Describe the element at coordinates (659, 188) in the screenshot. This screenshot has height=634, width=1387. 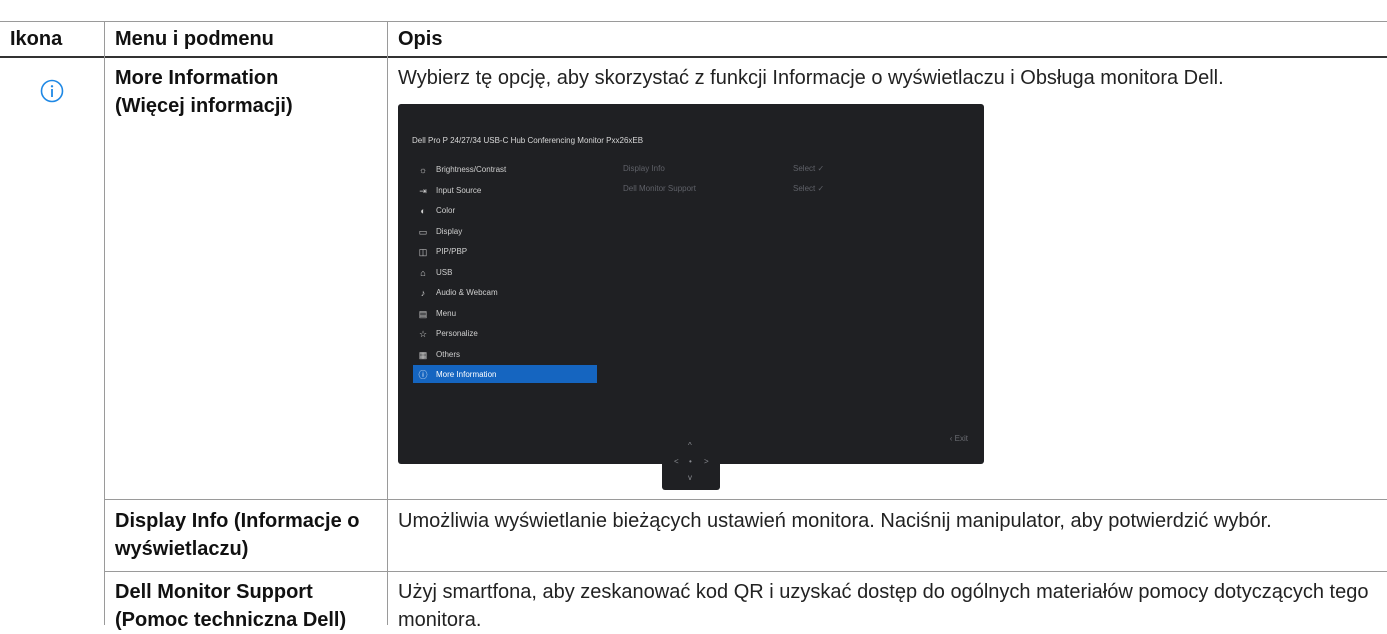
I see `submenu-dell-monitor-support: Dell Monitor Support` at that location.